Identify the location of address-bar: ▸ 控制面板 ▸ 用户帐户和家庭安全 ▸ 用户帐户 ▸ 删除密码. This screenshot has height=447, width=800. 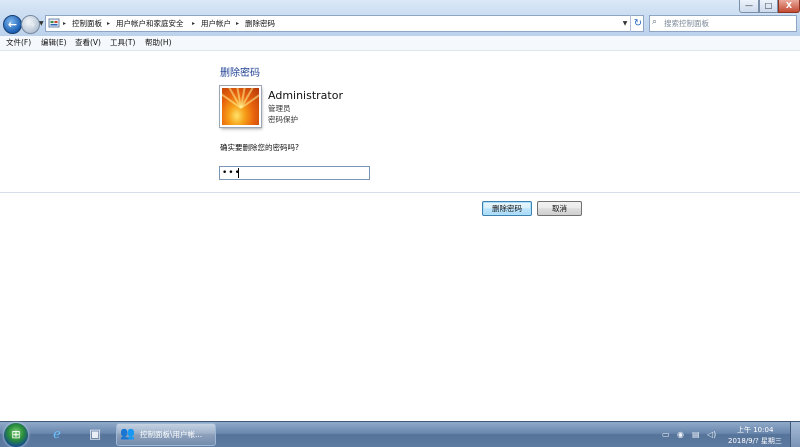
(344, 23).